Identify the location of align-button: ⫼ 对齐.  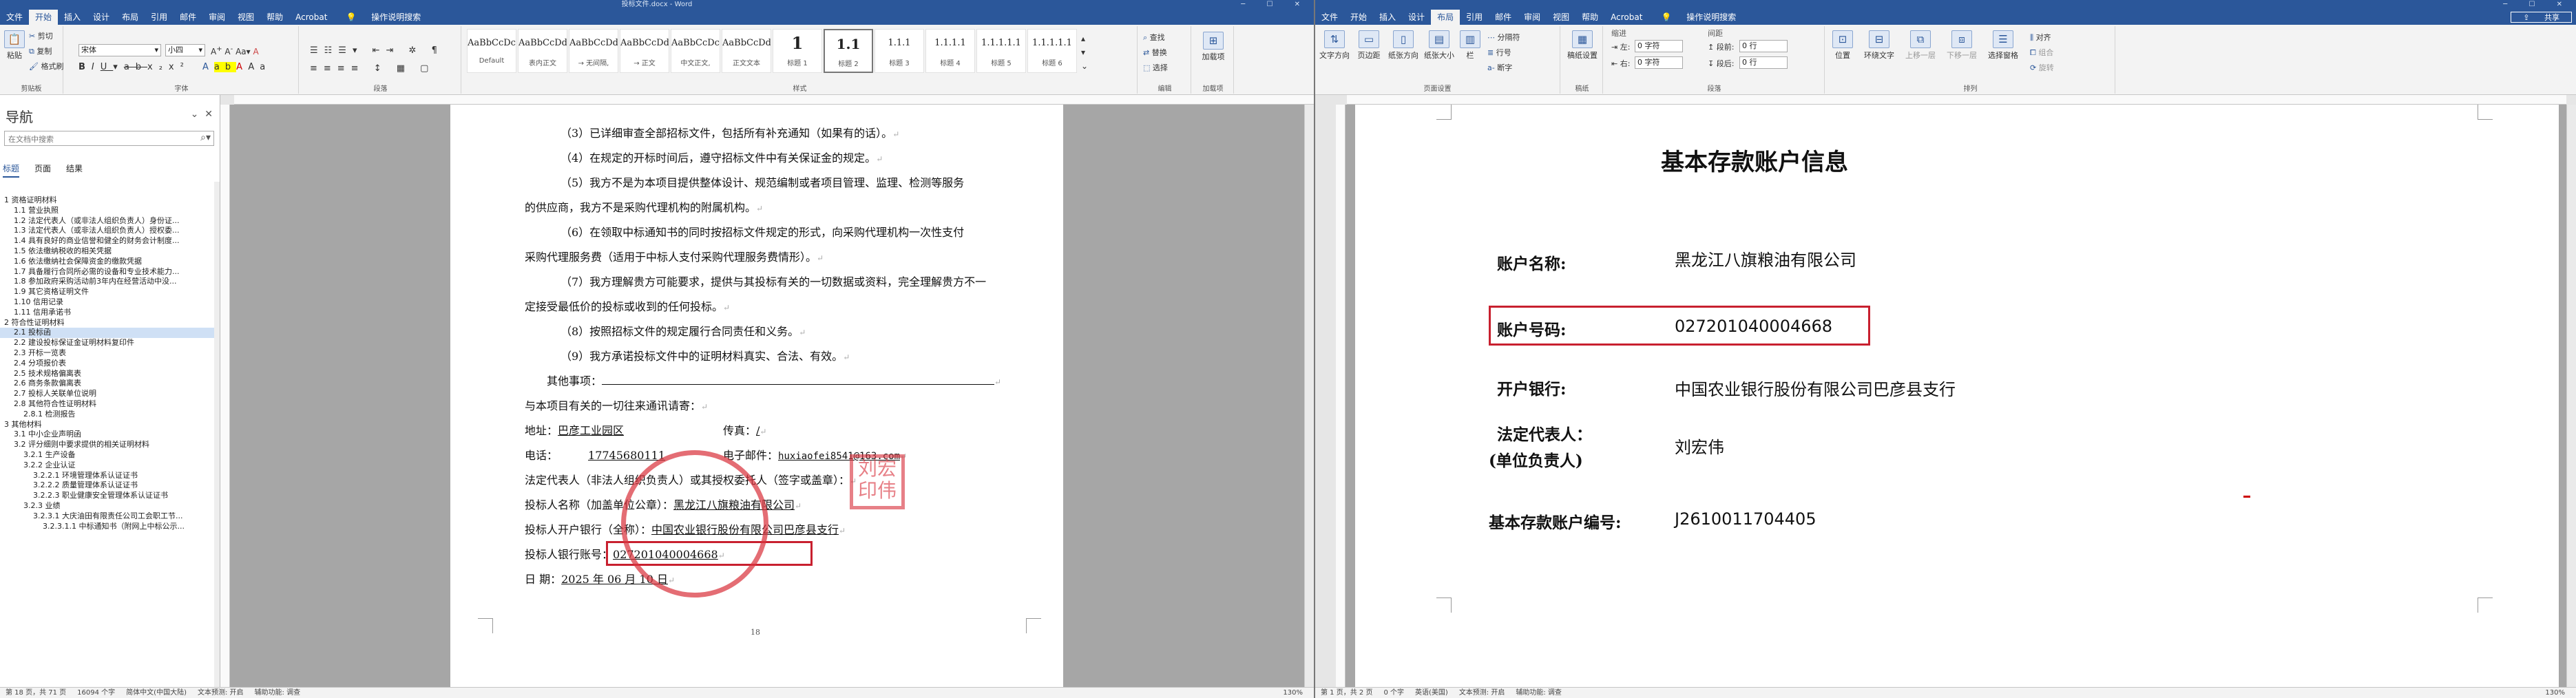
(2040, 37).